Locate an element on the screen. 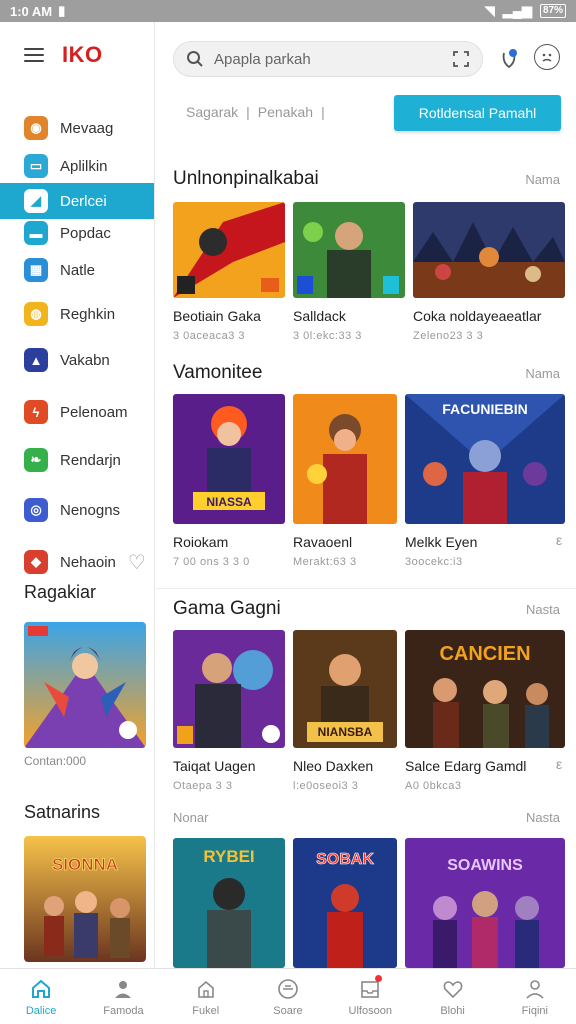  bottom-nav-soare: Soare is located at coordinates (288, 996).